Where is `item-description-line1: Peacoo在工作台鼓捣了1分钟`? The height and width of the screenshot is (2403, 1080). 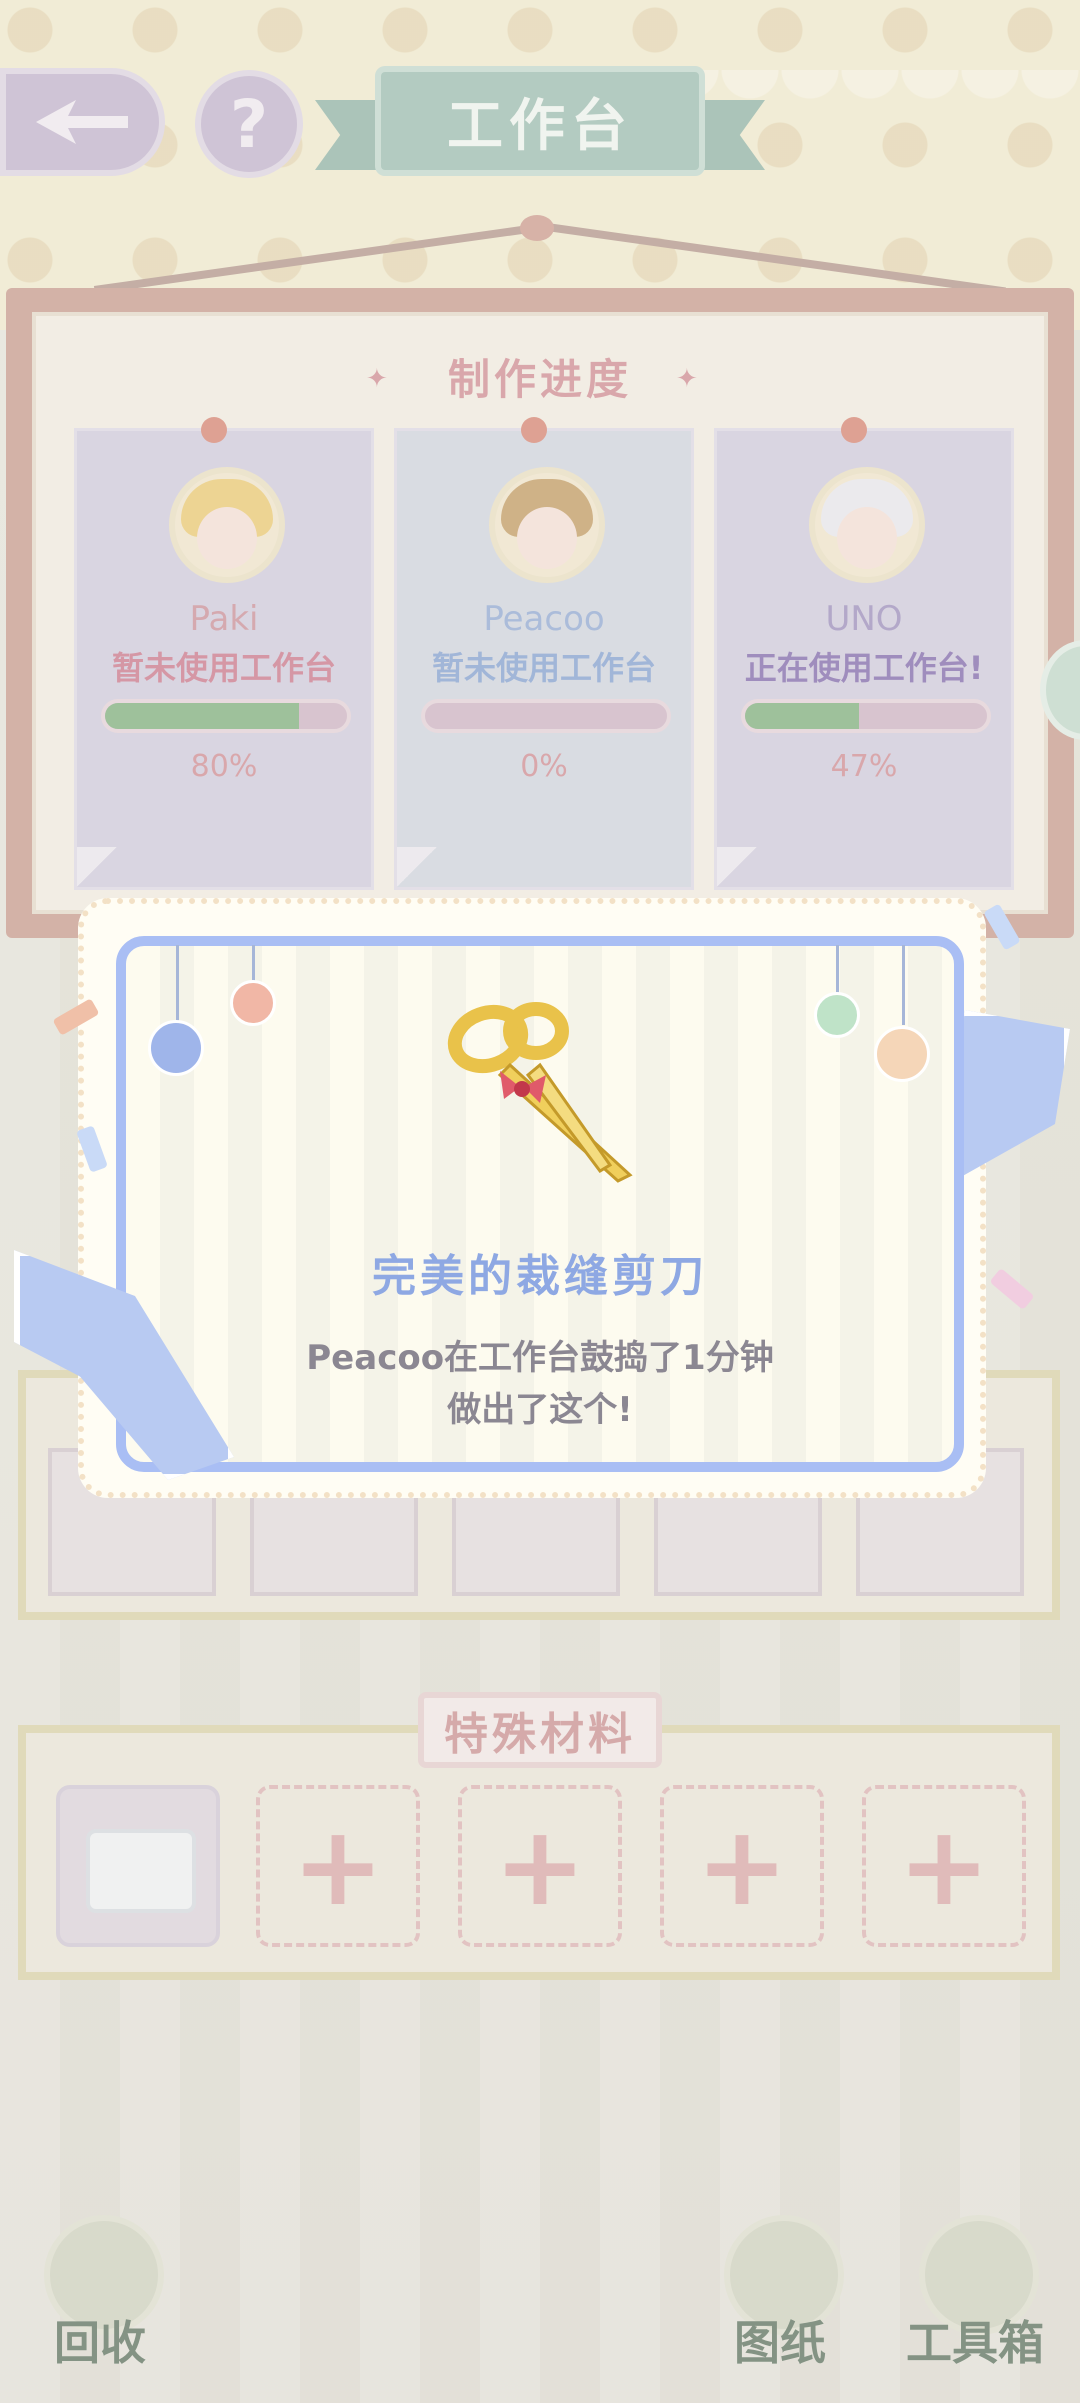 item-description-line1: Peacoo在工作台鼓捣了1分钟 is located at coordinates (540, 1358).